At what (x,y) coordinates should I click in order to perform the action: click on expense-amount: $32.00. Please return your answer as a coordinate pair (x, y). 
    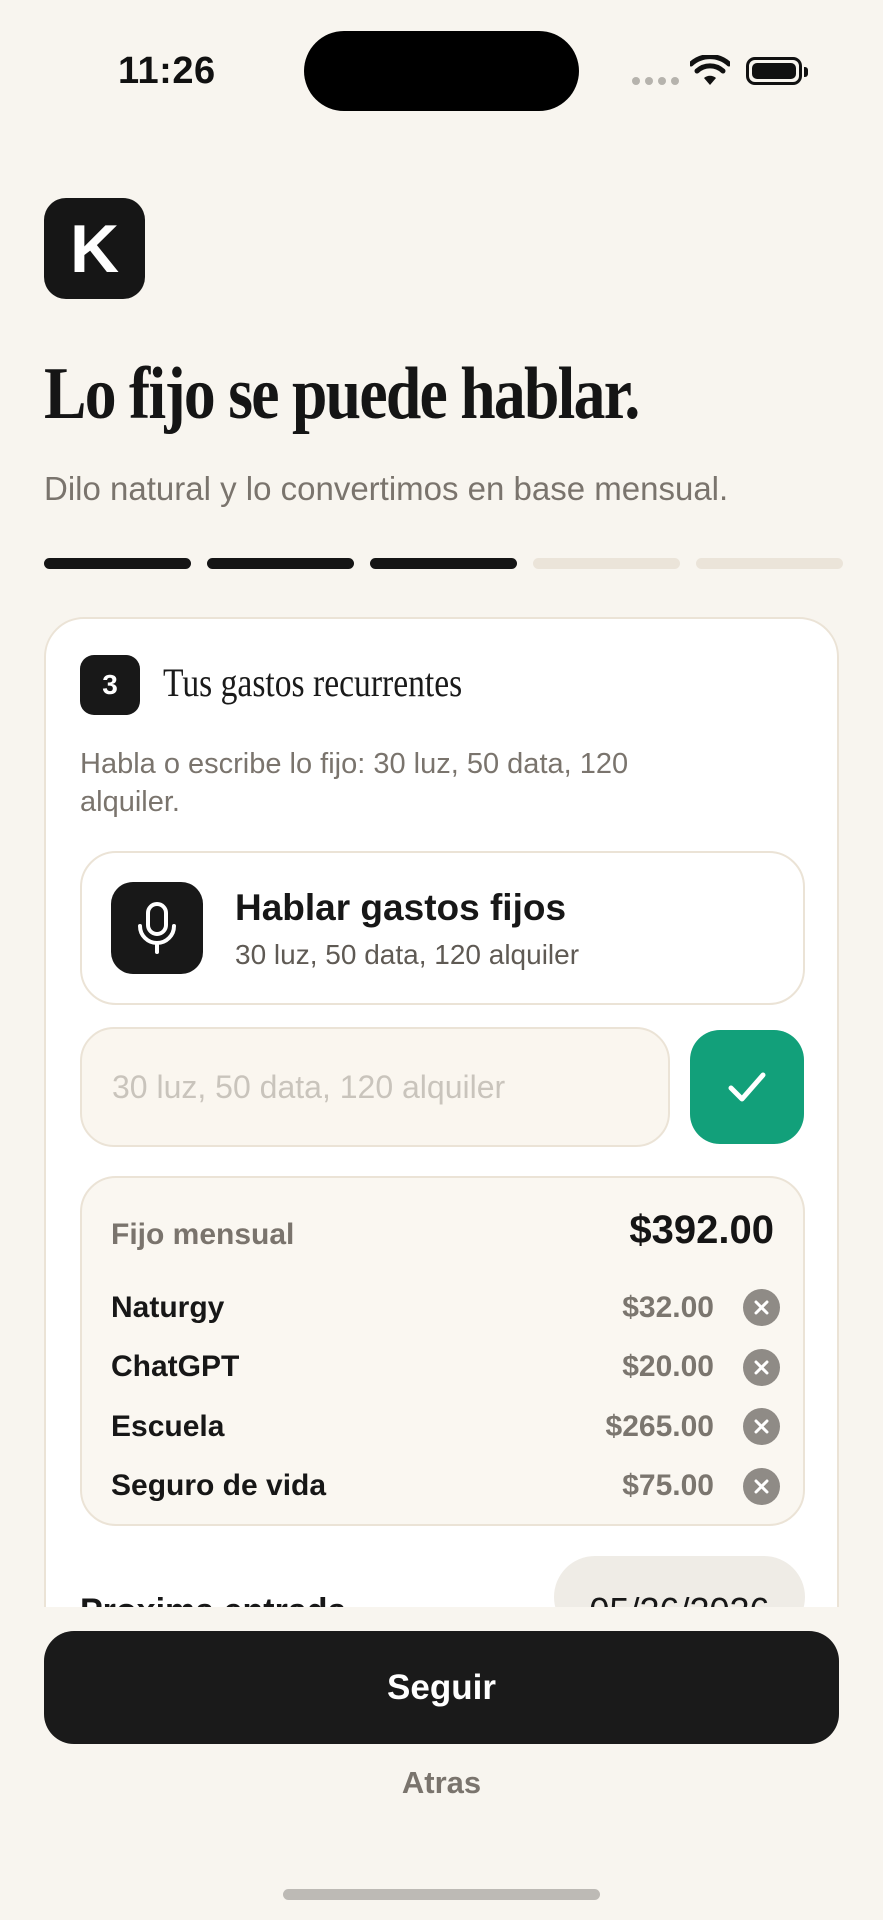
    Looking at the image, I should click on (668, 1307).